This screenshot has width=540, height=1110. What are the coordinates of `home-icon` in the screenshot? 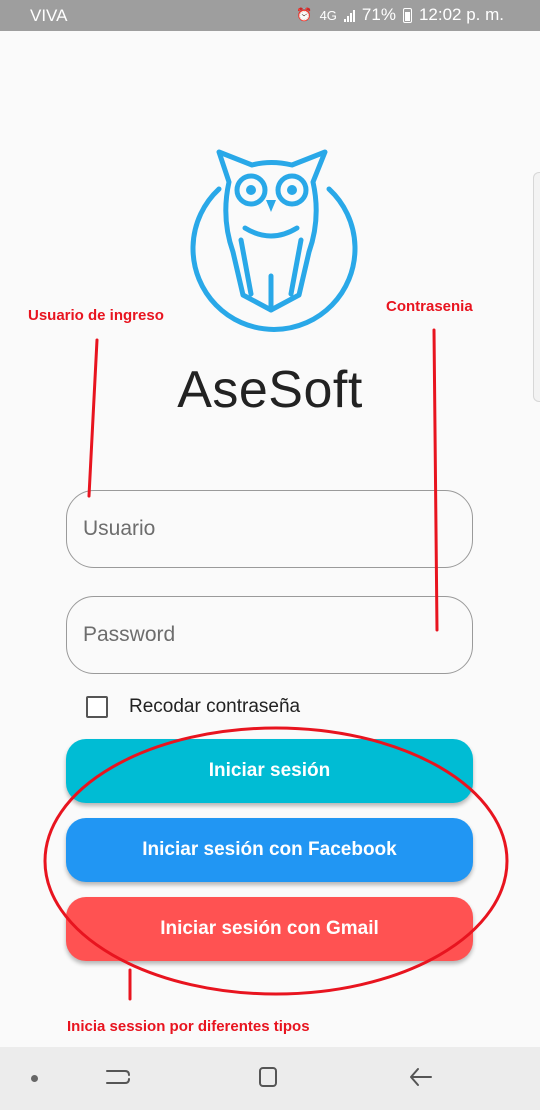 It's located at (268, 1077).